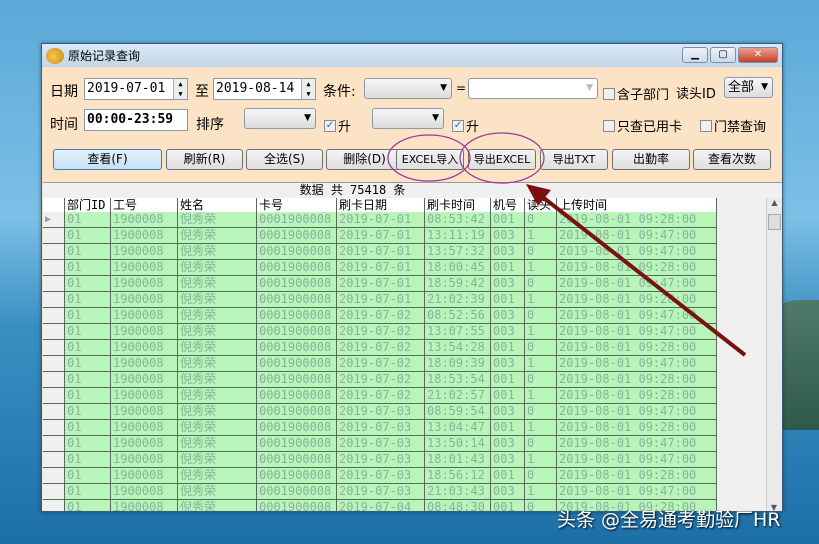 Image resolution: width=819 pixels, height=544 pixels. Describe the element at coordinates (642, 125) in the screenshot. I see `only-used-cards-checkbox: 只查已用卡` at that location.